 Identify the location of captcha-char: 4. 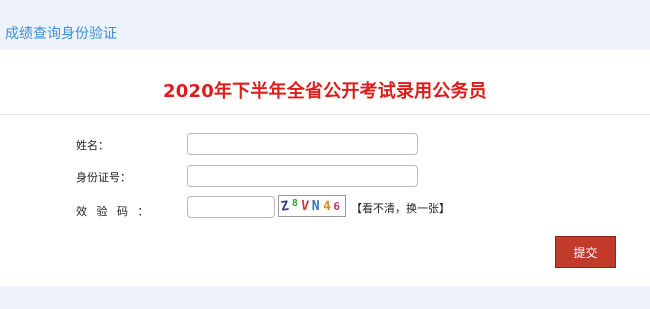
(327, 206).